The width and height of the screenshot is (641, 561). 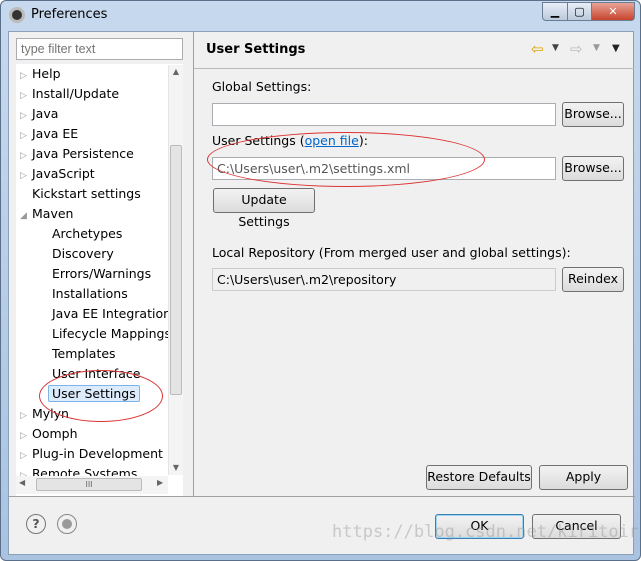 I want to click on tree-item-label: Archetypes, so click(x=87, y=233).